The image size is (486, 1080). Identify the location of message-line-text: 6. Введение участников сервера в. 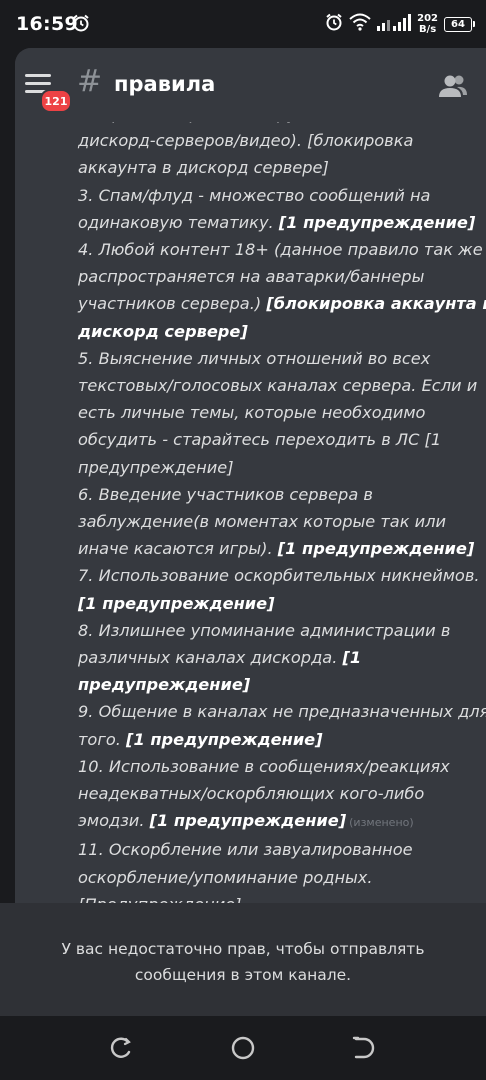
(225, 494).